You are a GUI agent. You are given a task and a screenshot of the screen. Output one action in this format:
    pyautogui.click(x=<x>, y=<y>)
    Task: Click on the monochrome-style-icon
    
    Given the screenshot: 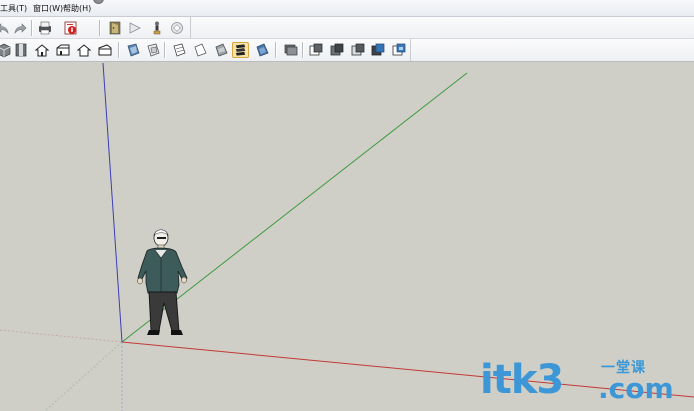 What is the action you would take?
    pyautogui.click(x=240, y=50)
    